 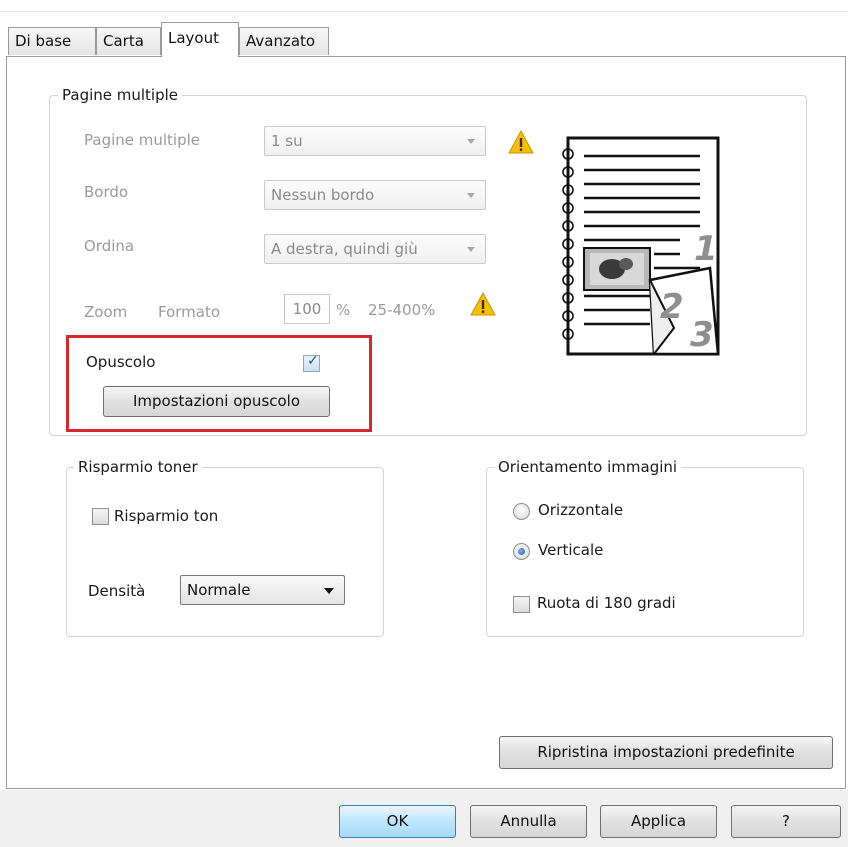 I want to click on pagine-multiple-label: Pagine multiple, so click(x=142, y=140).